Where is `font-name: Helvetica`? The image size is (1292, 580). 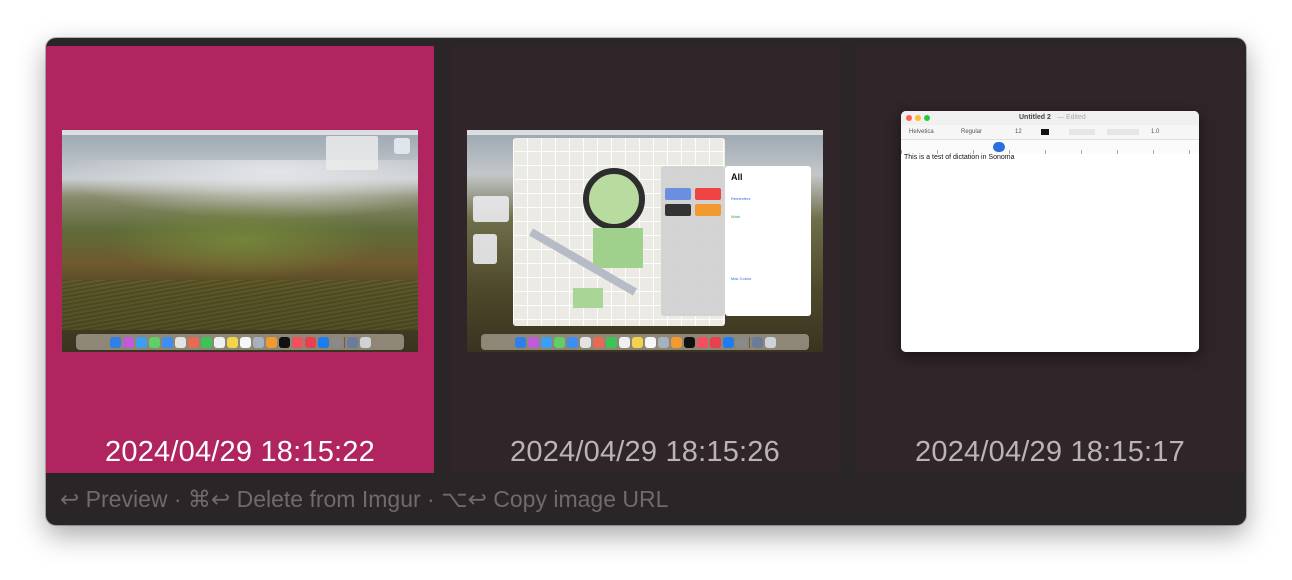
font-name: Helvetica is located at coordinates (921, 132).